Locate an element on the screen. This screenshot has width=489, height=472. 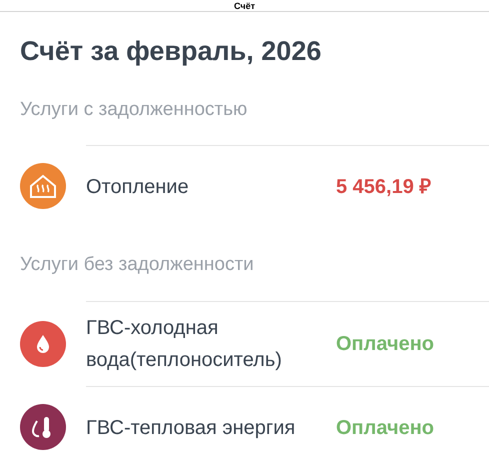
debt-amount: 5 456,19 ₽ is located at coordinates (384, 187).